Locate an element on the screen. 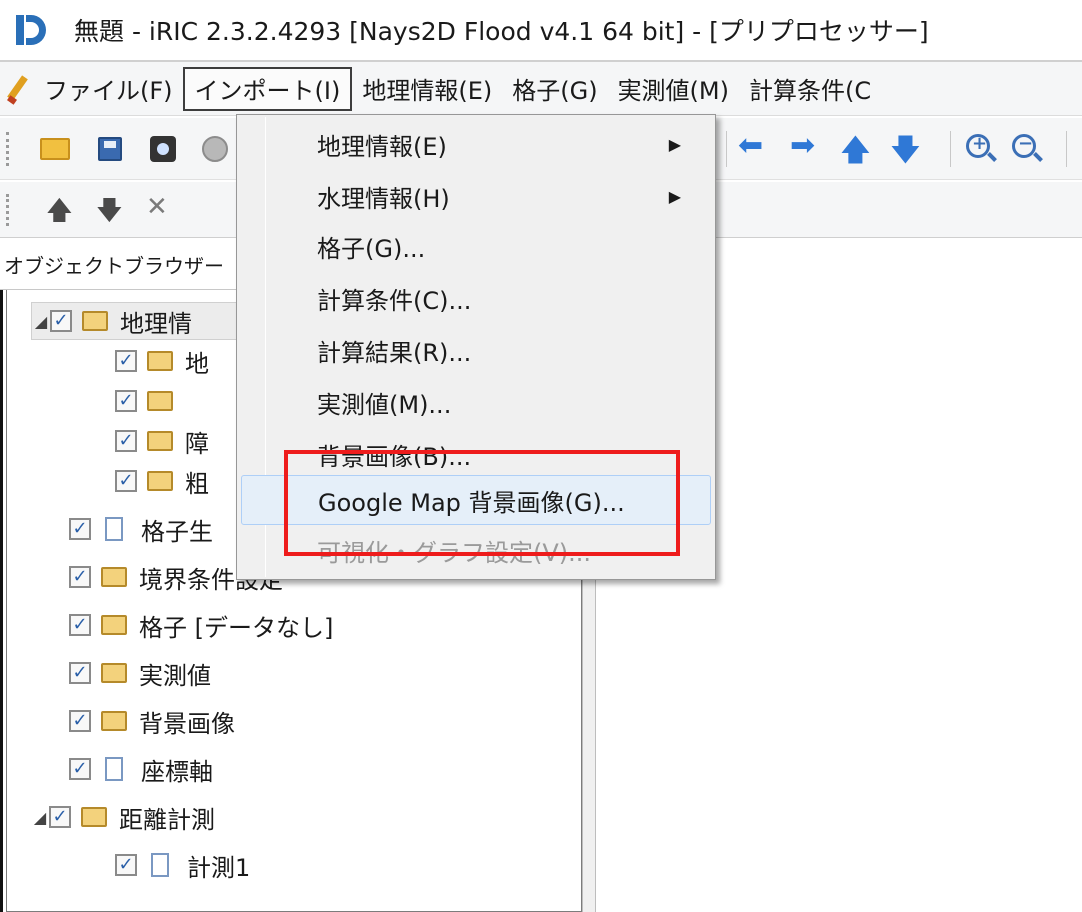  menu-item-label: 地理情報(E) is located at coordinates (382, 146).